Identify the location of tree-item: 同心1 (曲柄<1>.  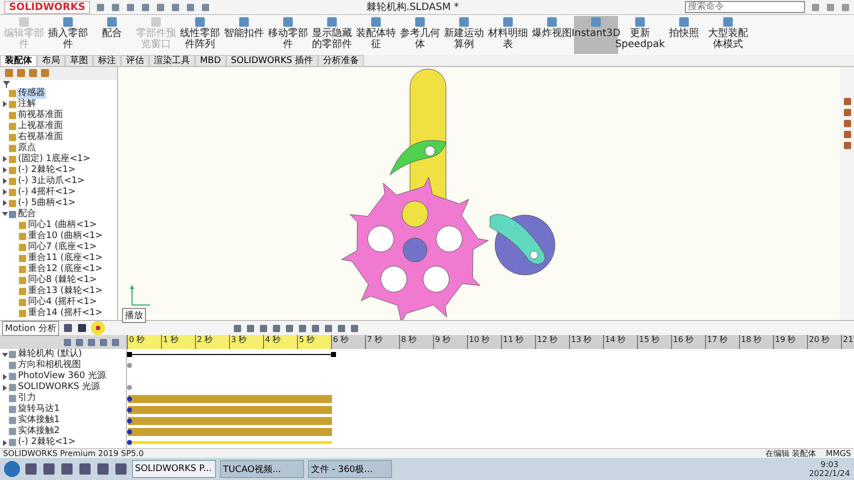
(62, 225).